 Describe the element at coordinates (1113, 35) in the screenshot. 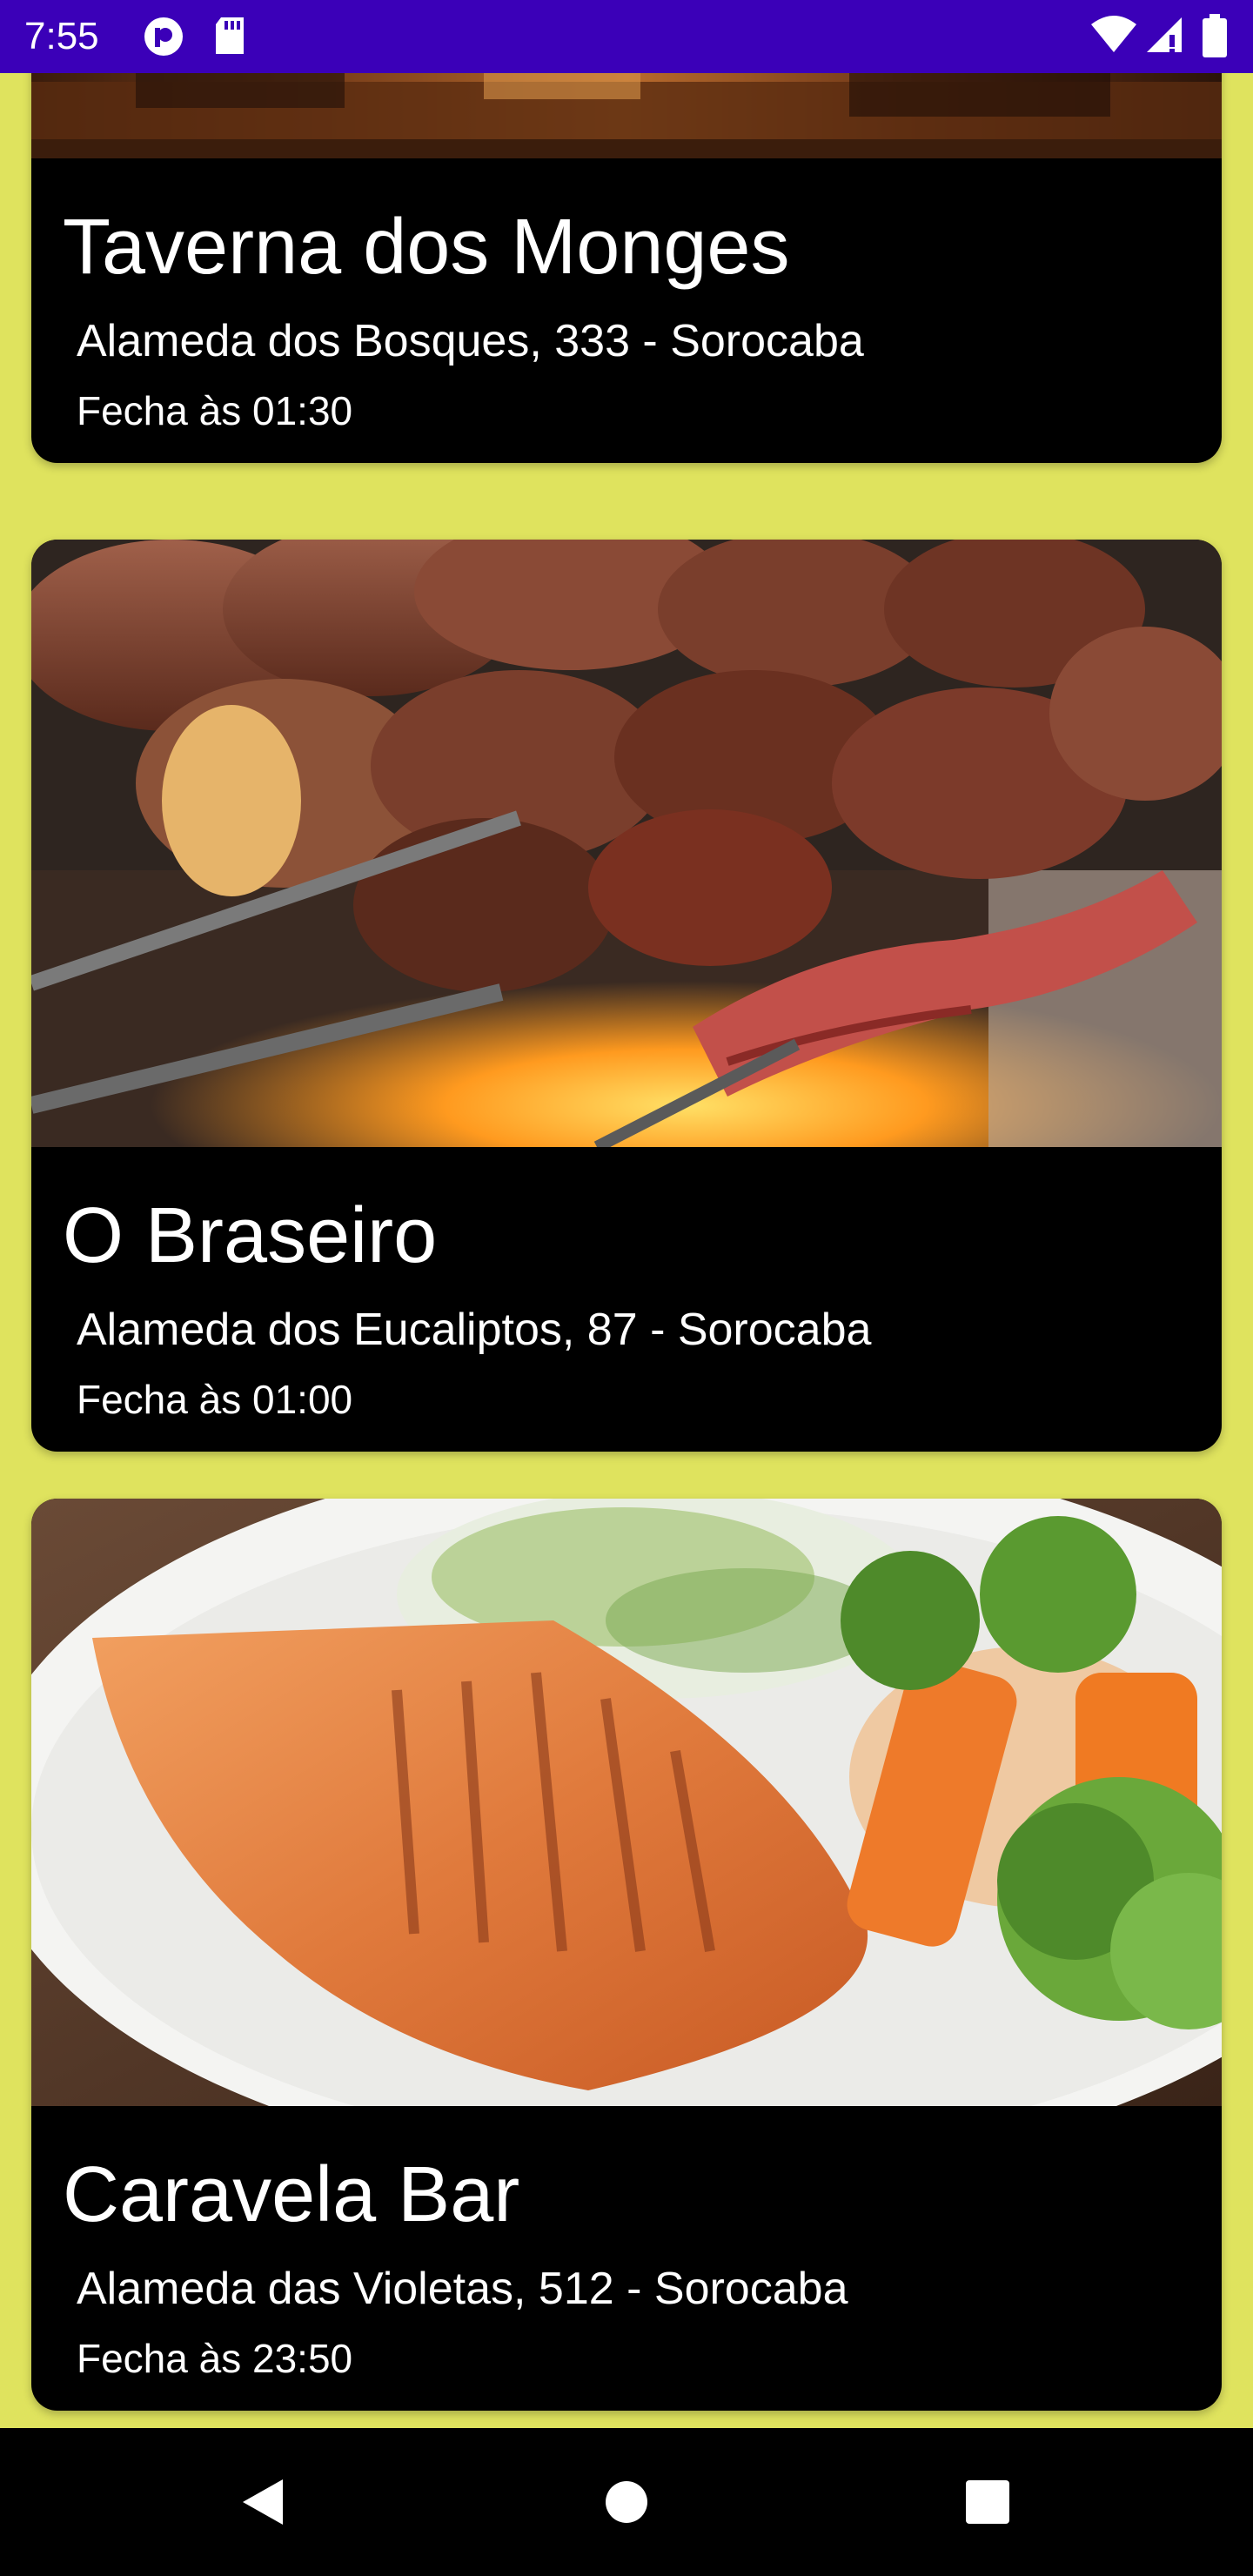

I see `wifi-icon` at that location.